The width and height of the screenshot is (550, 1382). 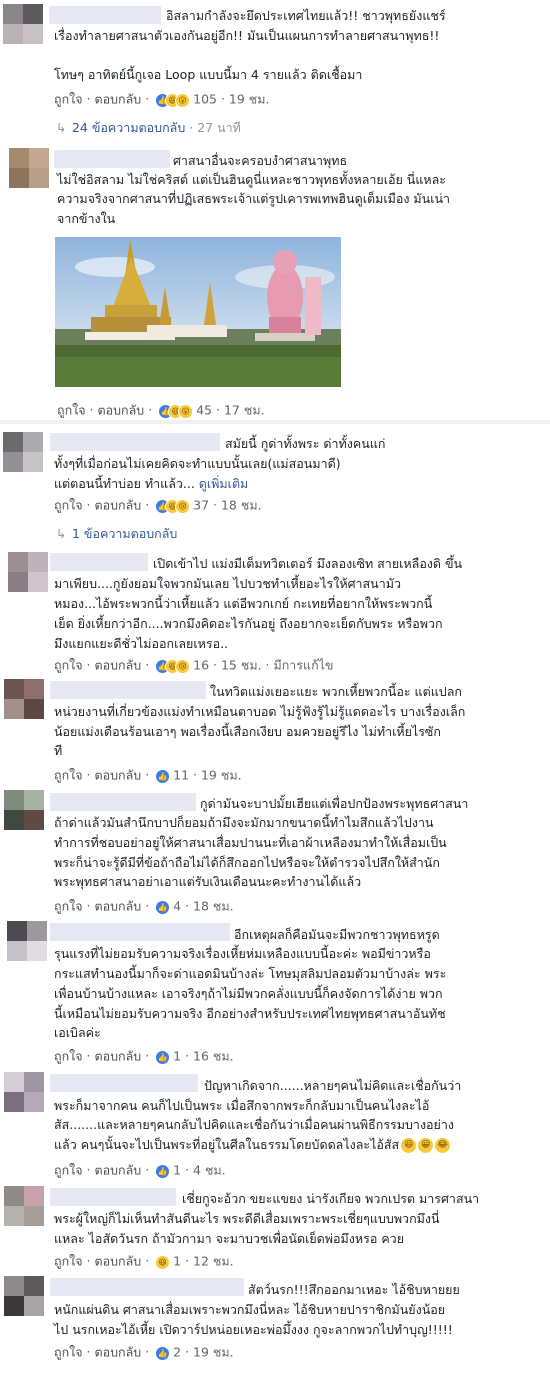 What do you see at coordinates (275, 422) in the screenshot?
I see `image-seam` at bounding box center [275, 422].